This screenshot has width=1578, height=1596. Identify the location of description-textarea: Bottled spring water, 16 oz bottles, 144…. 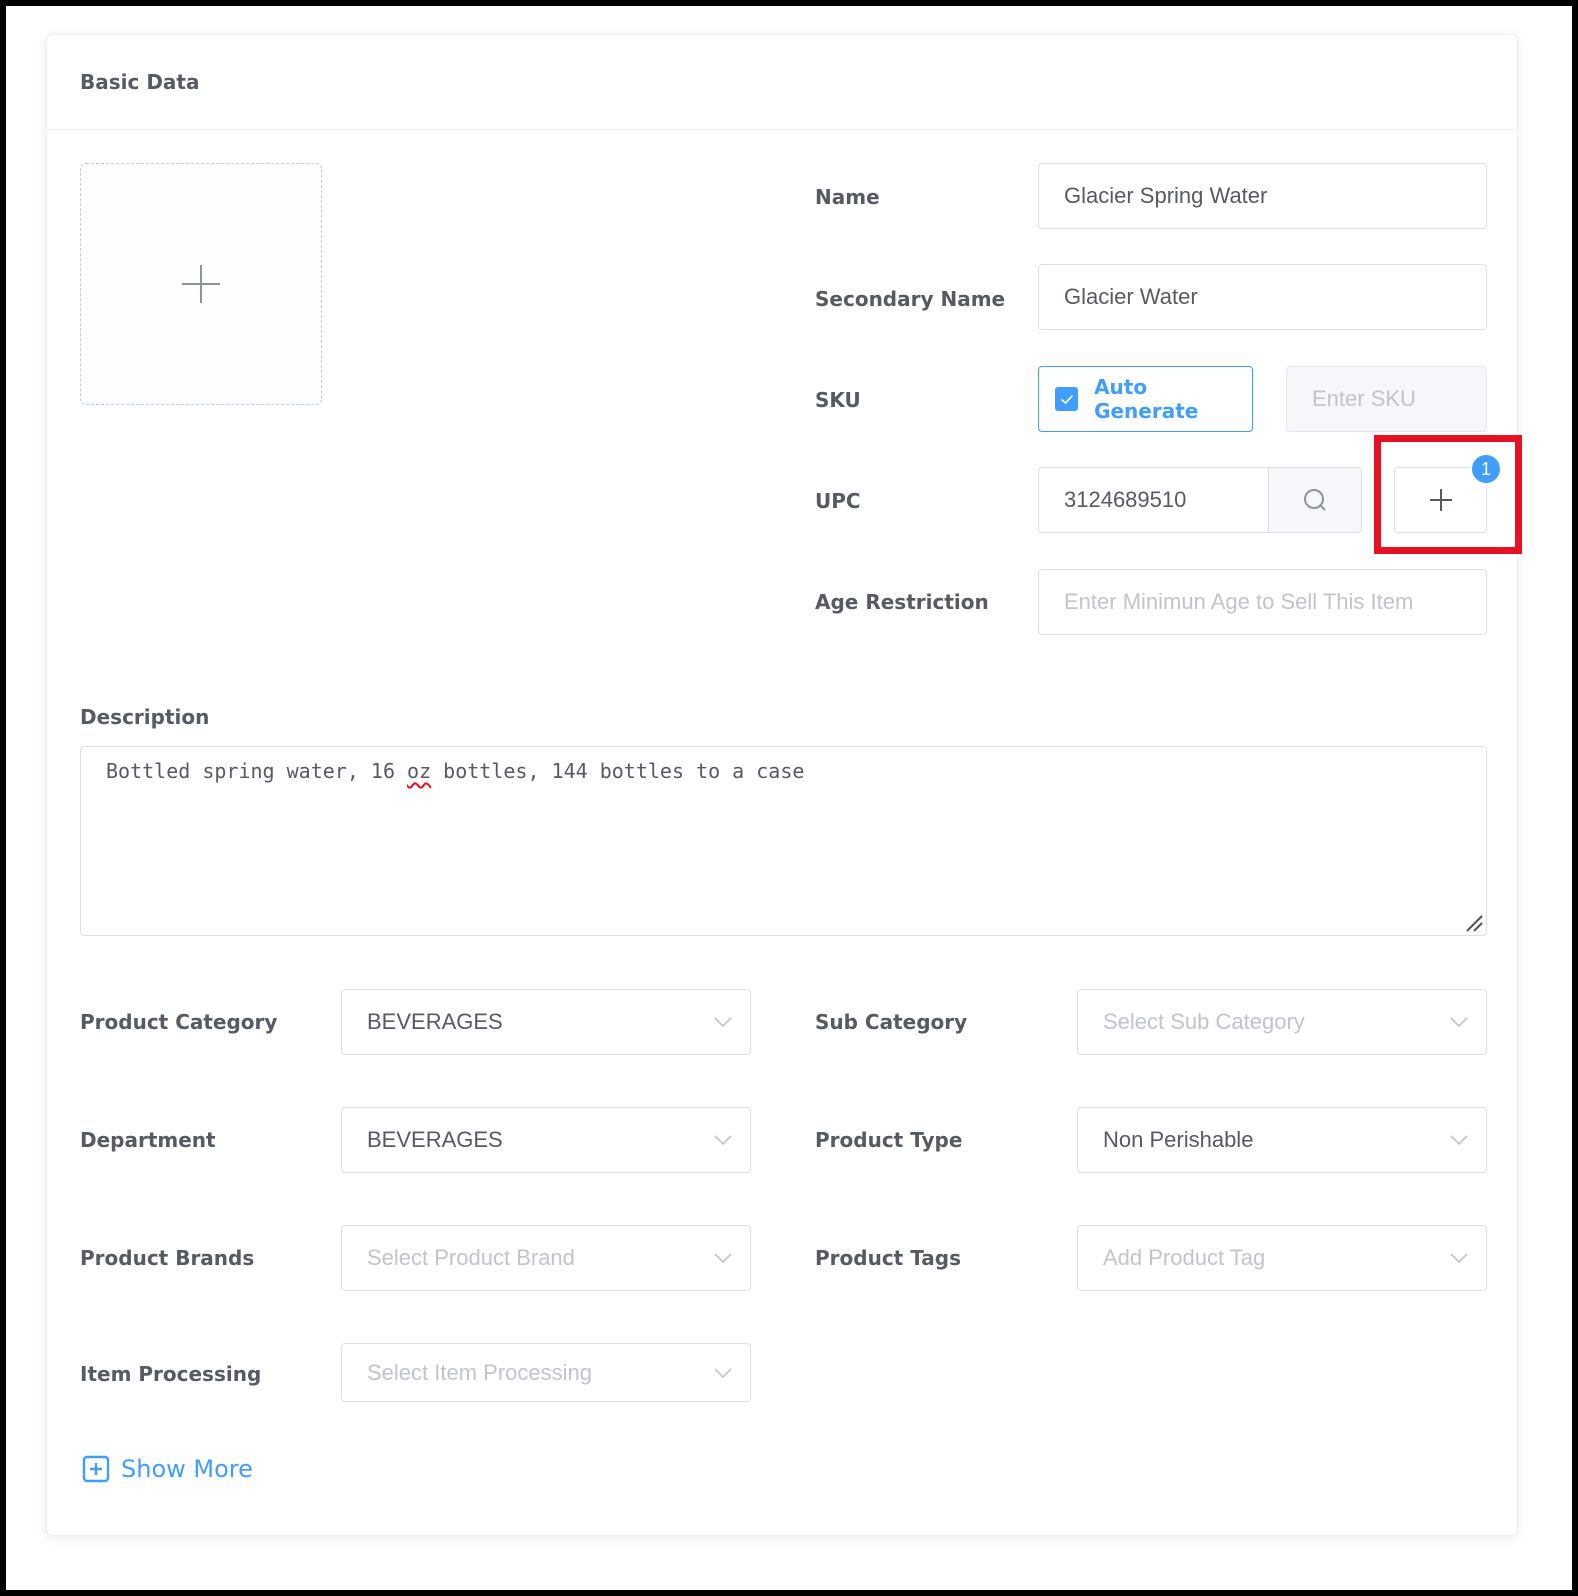
(783, 841).